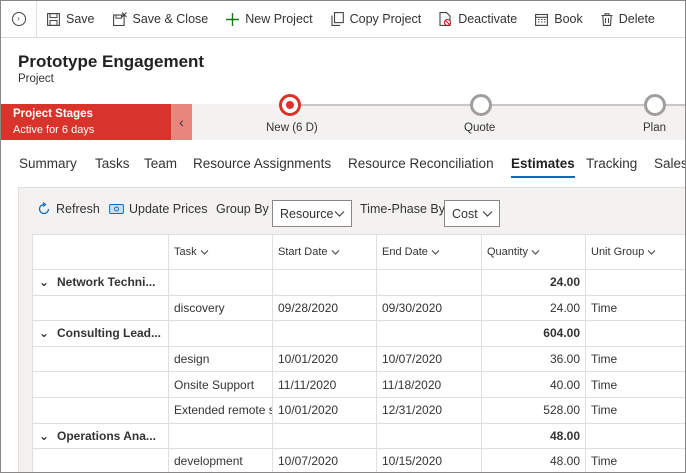 This screenshot has width=686, height=473. What do you see at coordinates (220, 252) in the screenshot?
I see `column-header-task: Task` at bounding box center [220, 252].